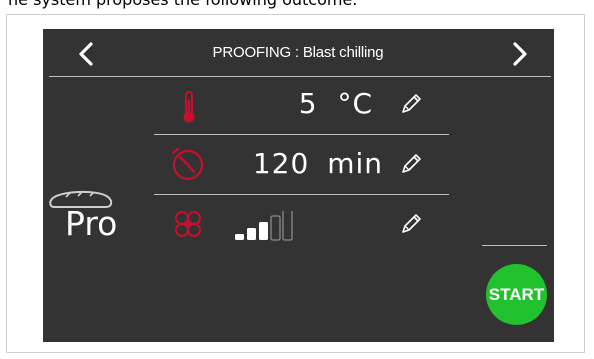 The image size is (594, 359). What do you see at coordinates (298, 52) in the screenshot?
I see `page-title: PROOFING : Blast chilling` at bounding box center [298, 52].